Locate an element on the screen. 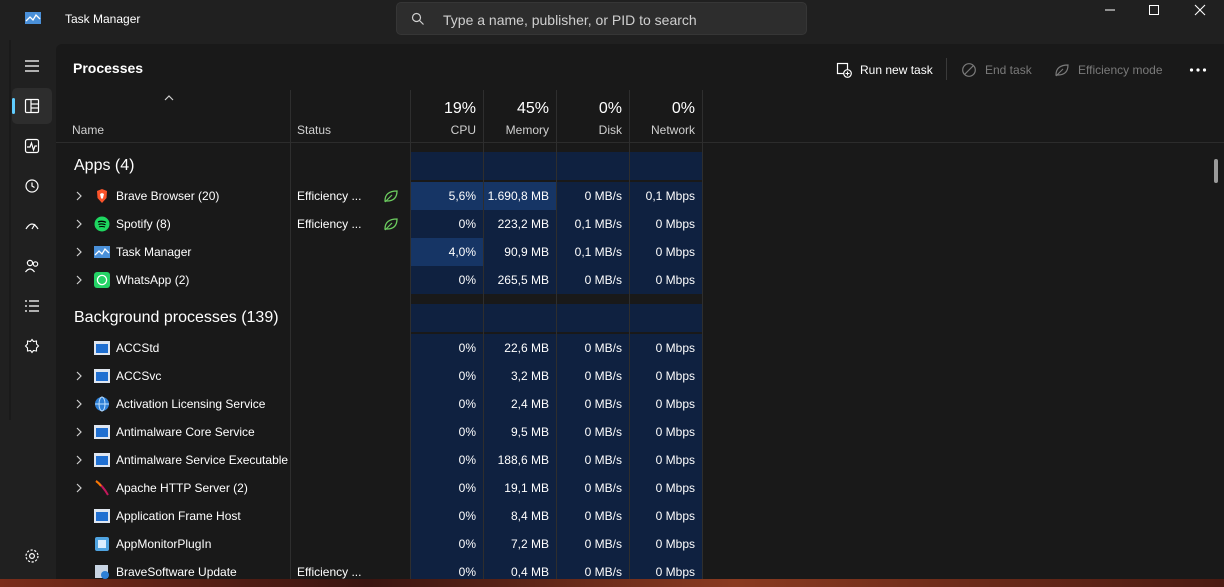  brave-icon is located at coordinates (102, 196).